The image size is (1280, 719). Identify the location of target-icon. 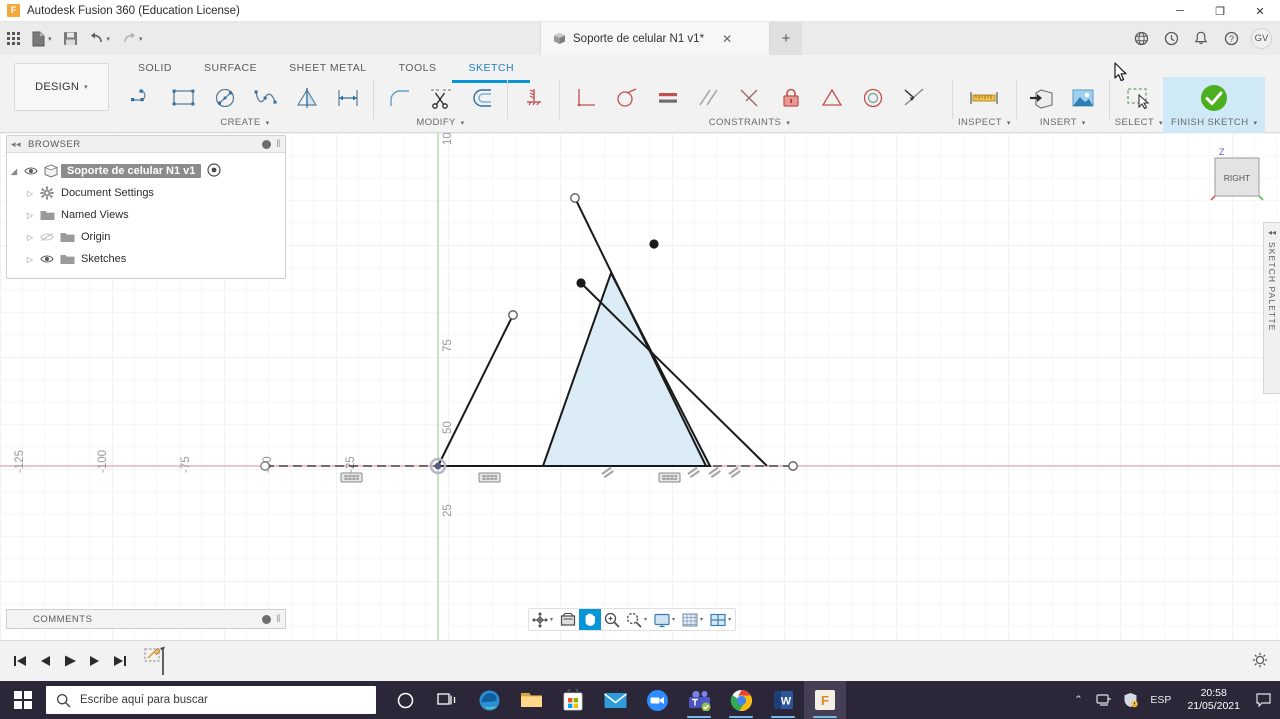
(214, 171).